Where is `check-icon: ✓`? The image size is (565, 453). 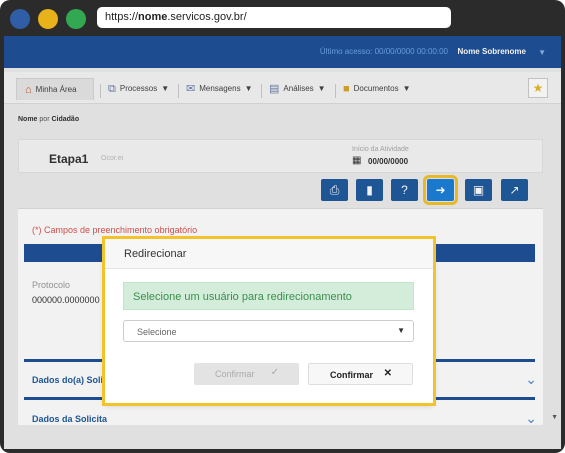 check-icon: ✓ is located at coordinates (274, 372).